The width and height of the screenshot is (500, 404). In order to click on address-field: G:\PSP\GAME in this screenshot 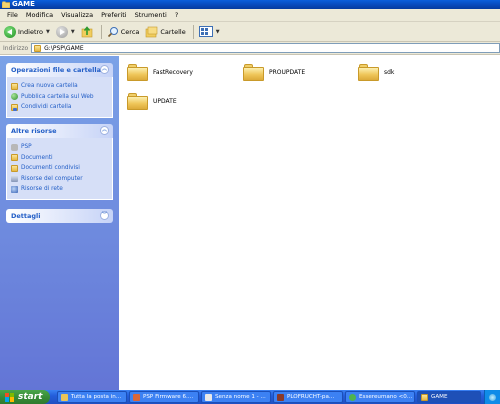, I will do `click(265, 48)`.